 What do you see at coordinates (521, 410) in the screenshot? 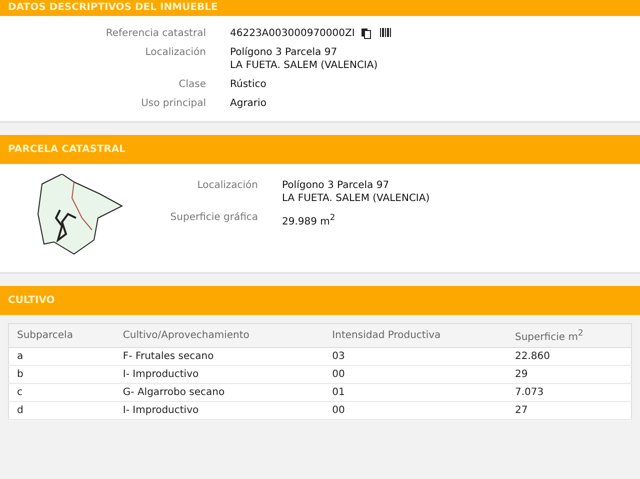
I see `table-cell: 27` at bounding box center [521, 410].